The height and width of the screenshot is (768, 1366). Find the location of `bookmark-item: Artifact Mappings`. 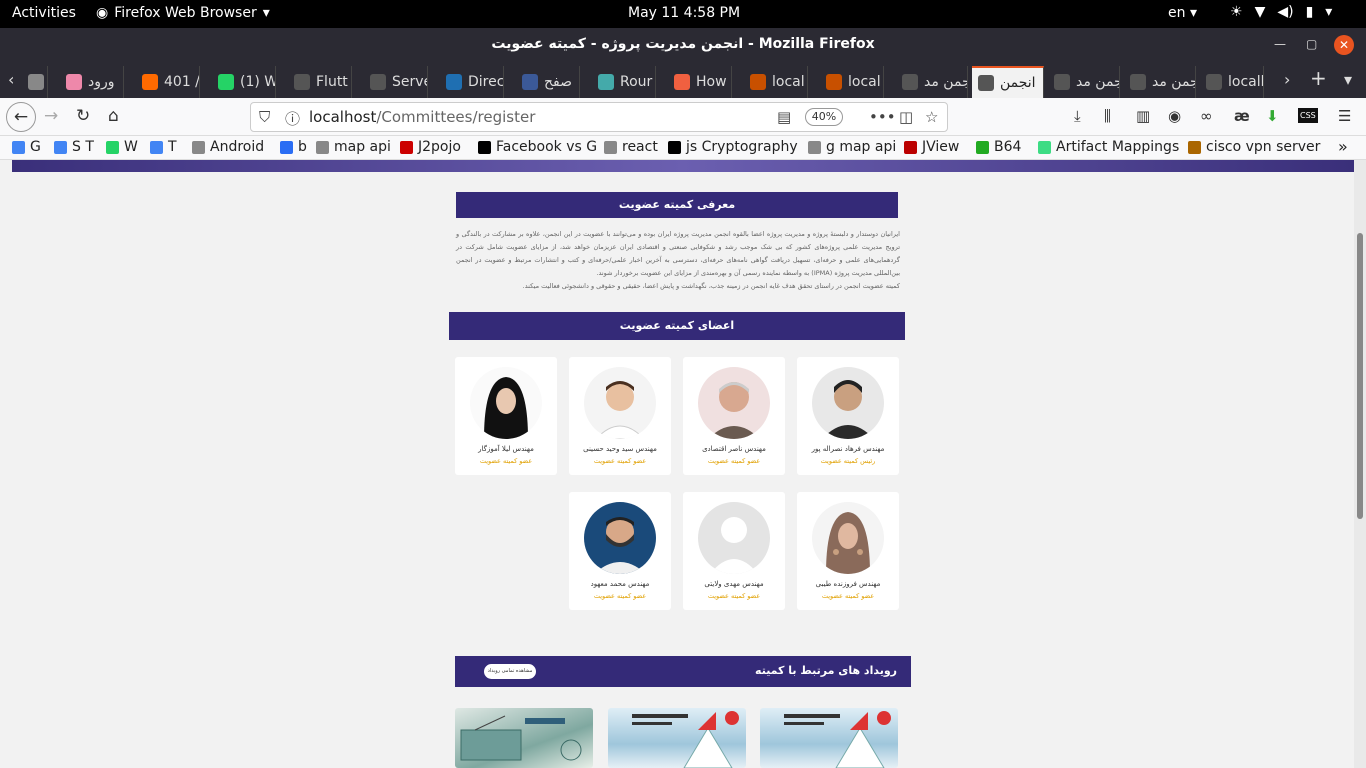

bookmark-item: Artifact Mappings is located at coordinates (1108, 147).